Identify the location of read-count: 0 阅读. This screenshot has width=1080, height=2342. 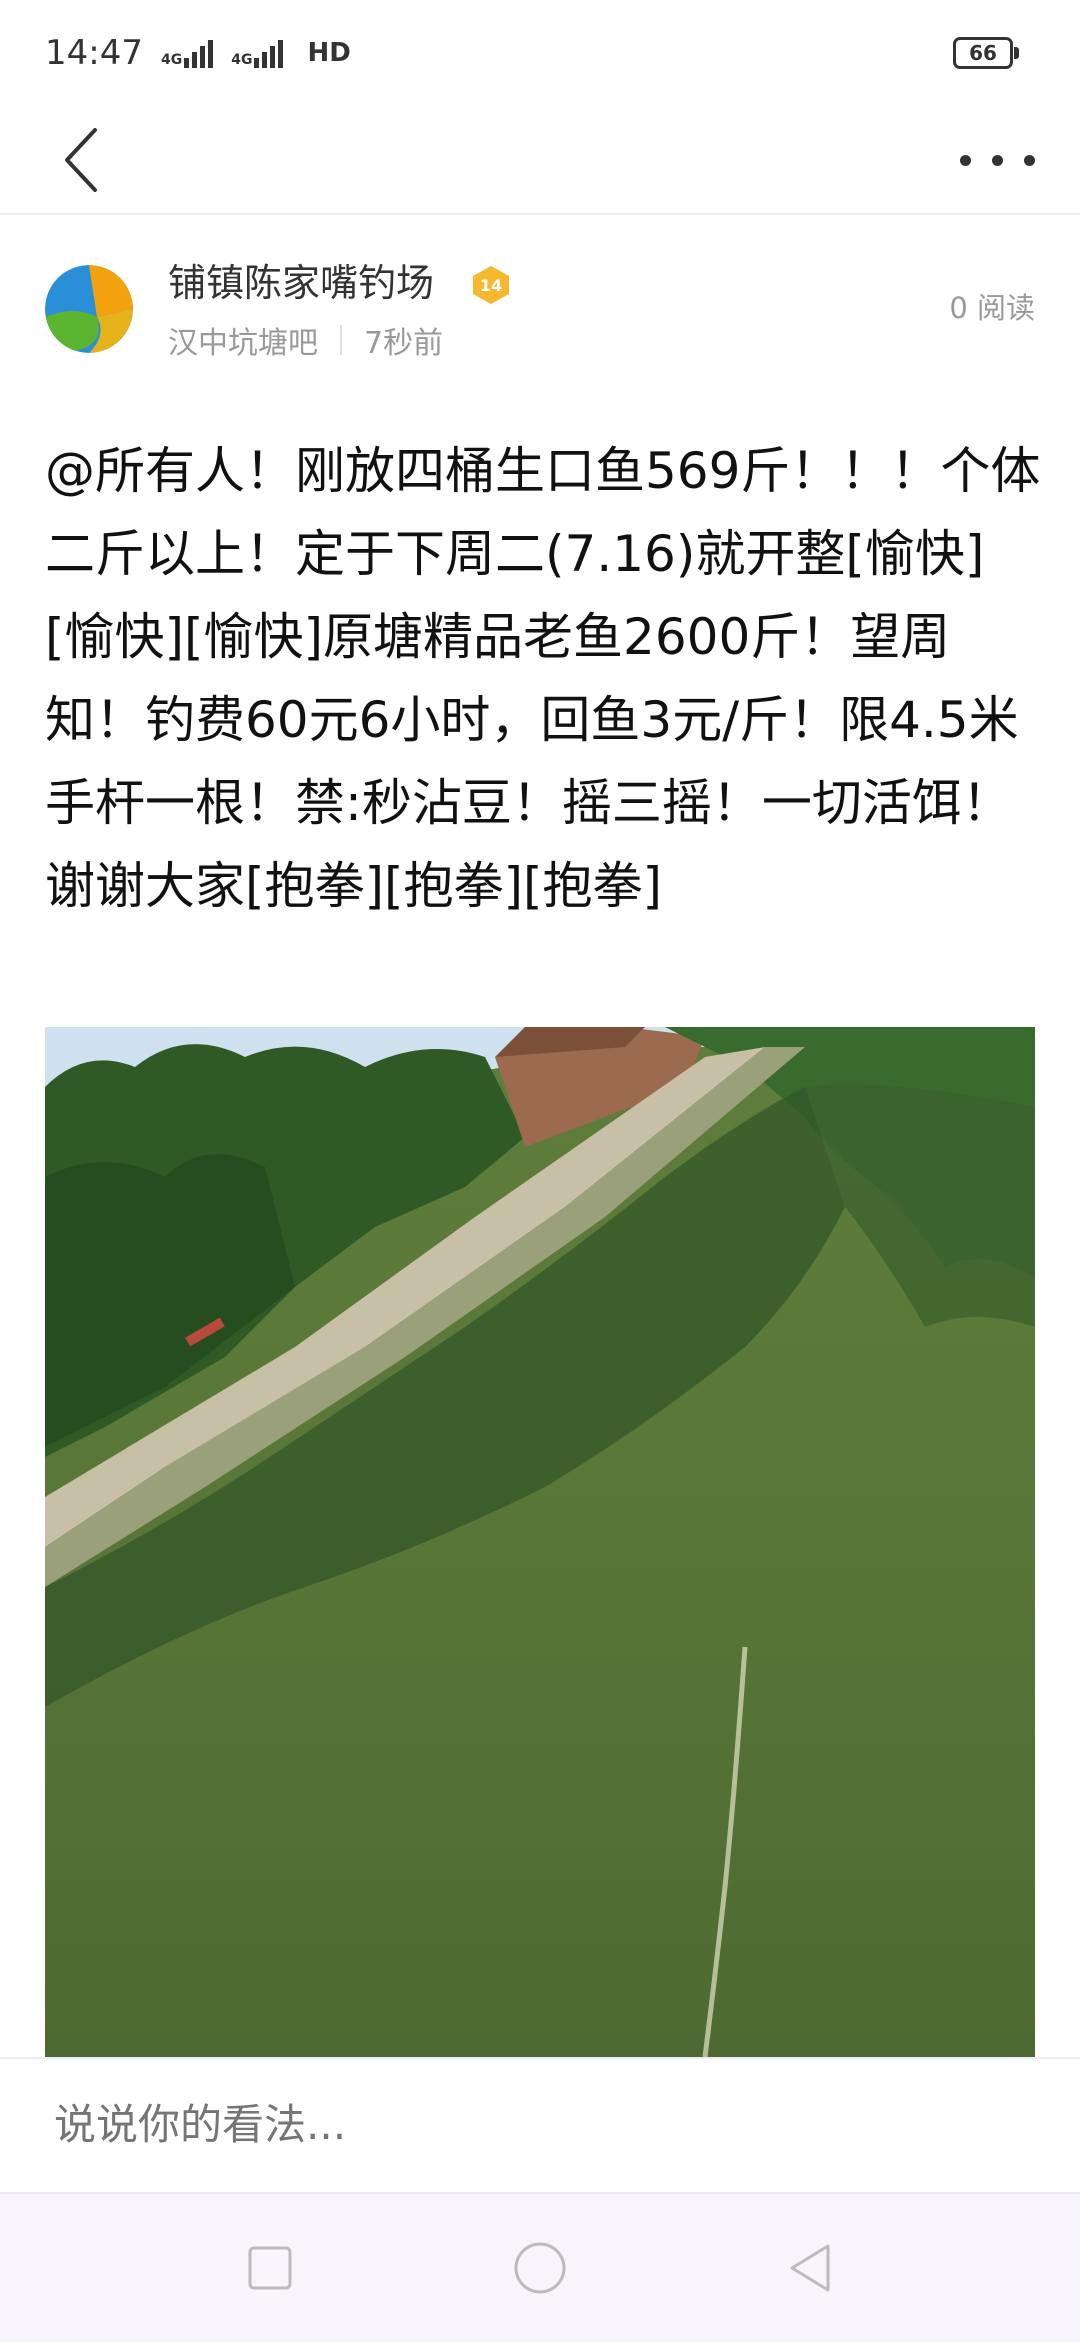
(992, 308).